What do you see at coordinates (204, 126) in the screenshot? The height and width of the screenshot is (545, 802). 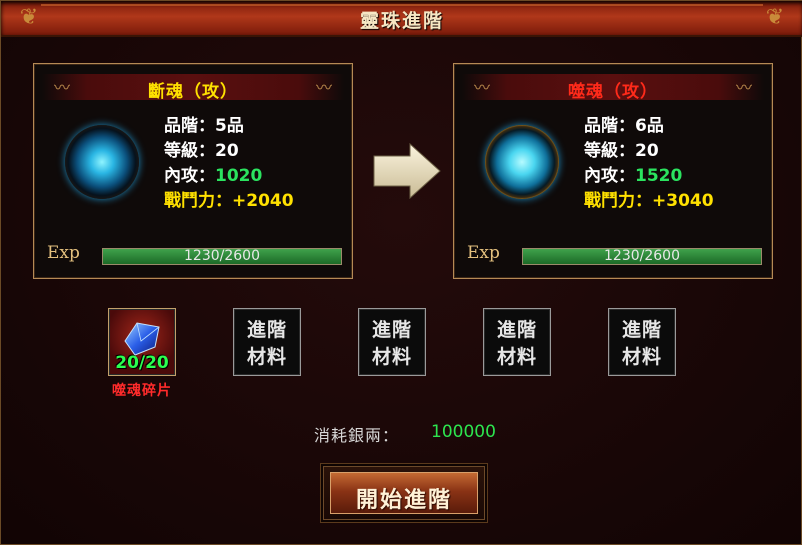 I see `grade-text: 品階：5品` at bounding box center [204, 126].